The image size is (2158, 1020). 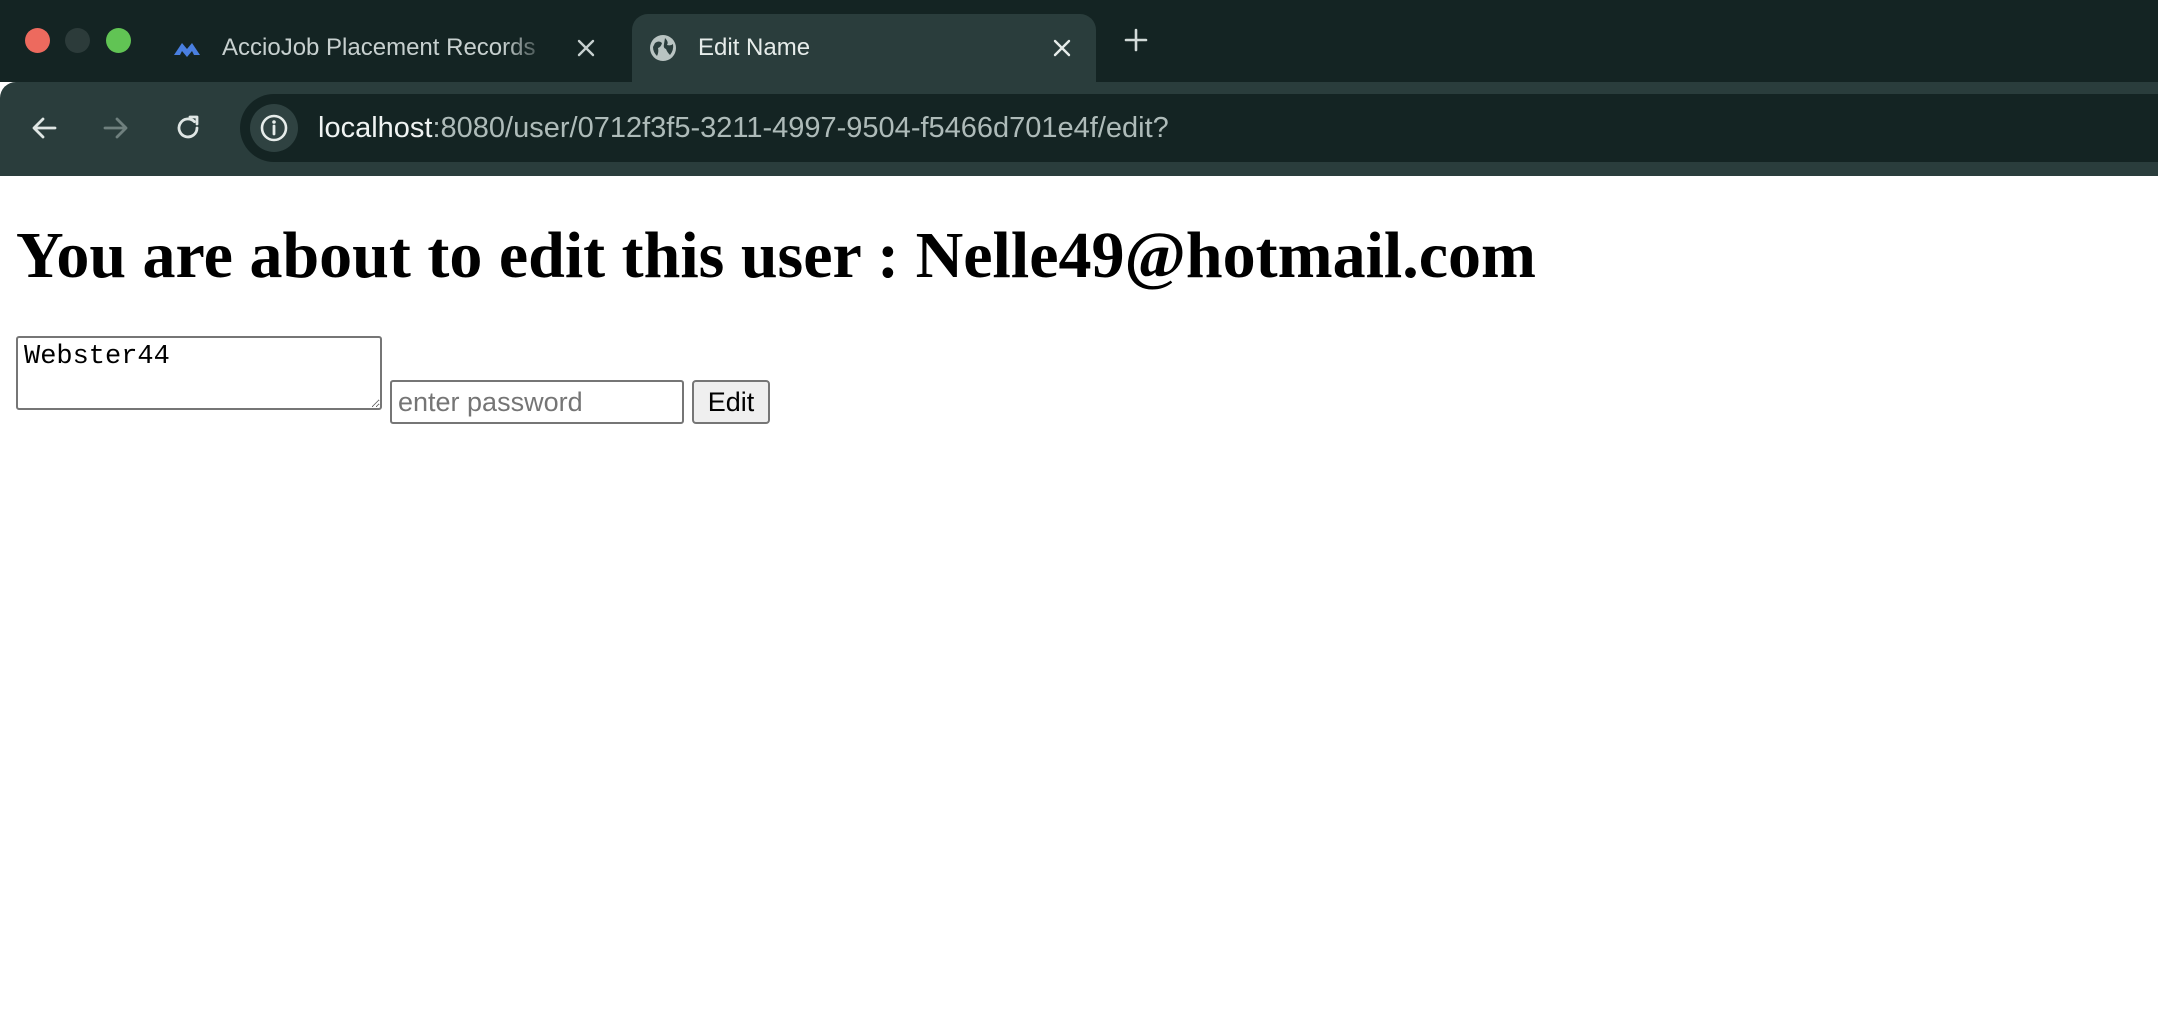 I want to click on back-button, so click(x=44, y=128).